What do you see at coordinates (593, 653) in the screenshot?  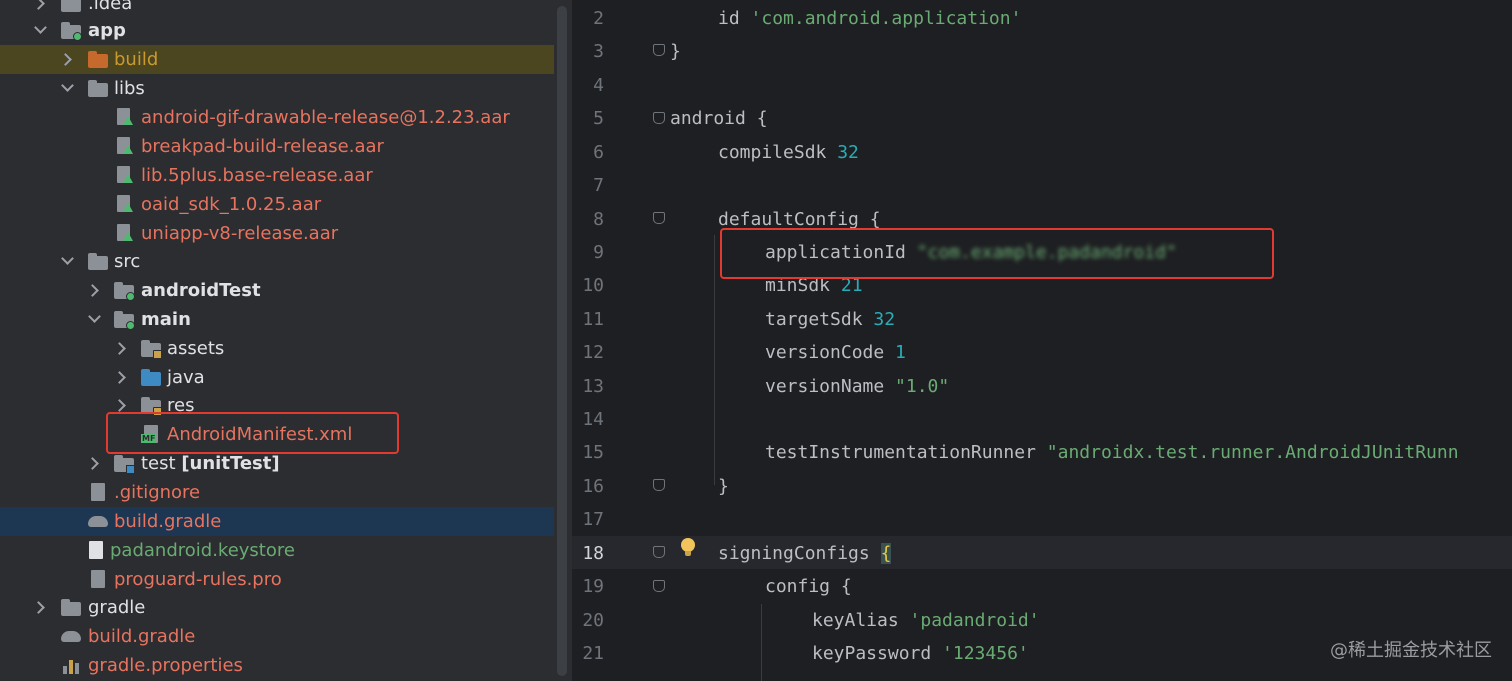 I see `line-number: 21` at bounding box center [593, 653].